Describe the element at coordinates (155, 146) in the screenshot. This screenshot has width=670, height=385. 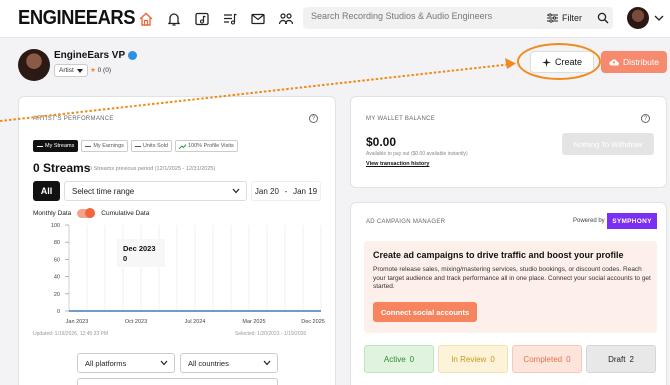
I see `tab-label: Units Sold` at that location.